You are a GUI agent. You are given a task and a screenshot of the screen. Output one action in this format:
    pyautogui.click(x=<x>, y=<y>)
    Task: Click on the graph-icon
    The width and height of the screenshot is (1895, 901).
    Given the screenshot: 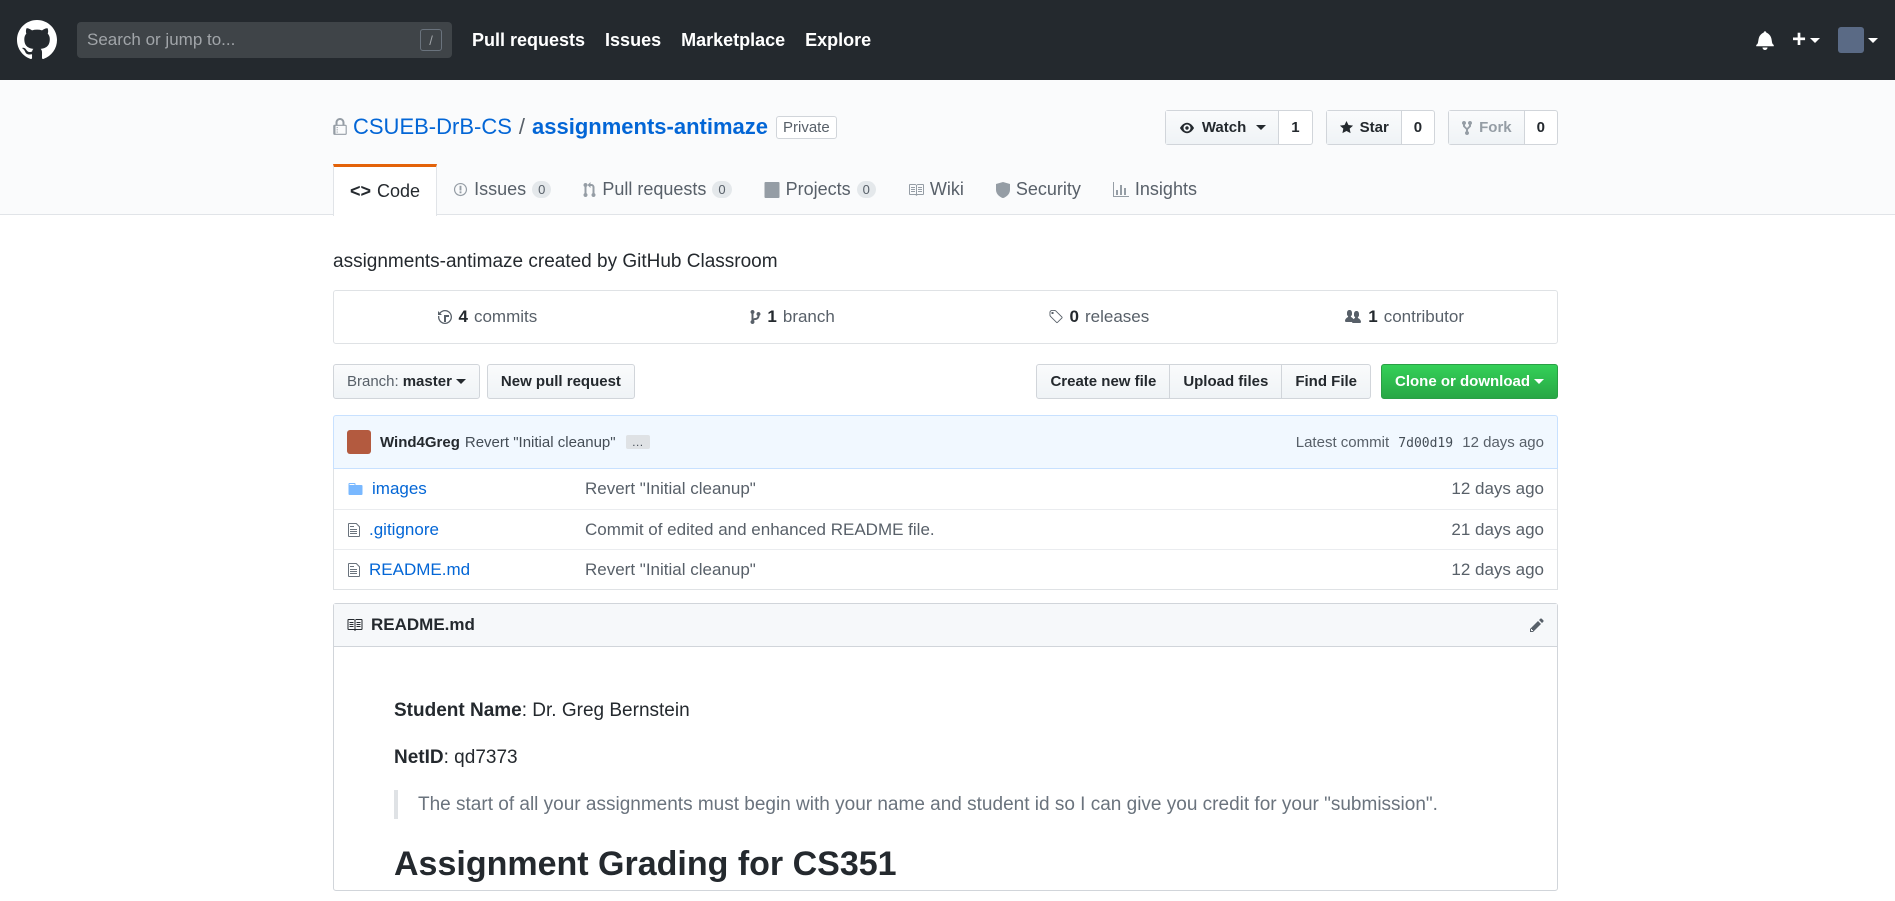 What is the action you would take?
    pyautogui.click(x=1120, y=189)
    